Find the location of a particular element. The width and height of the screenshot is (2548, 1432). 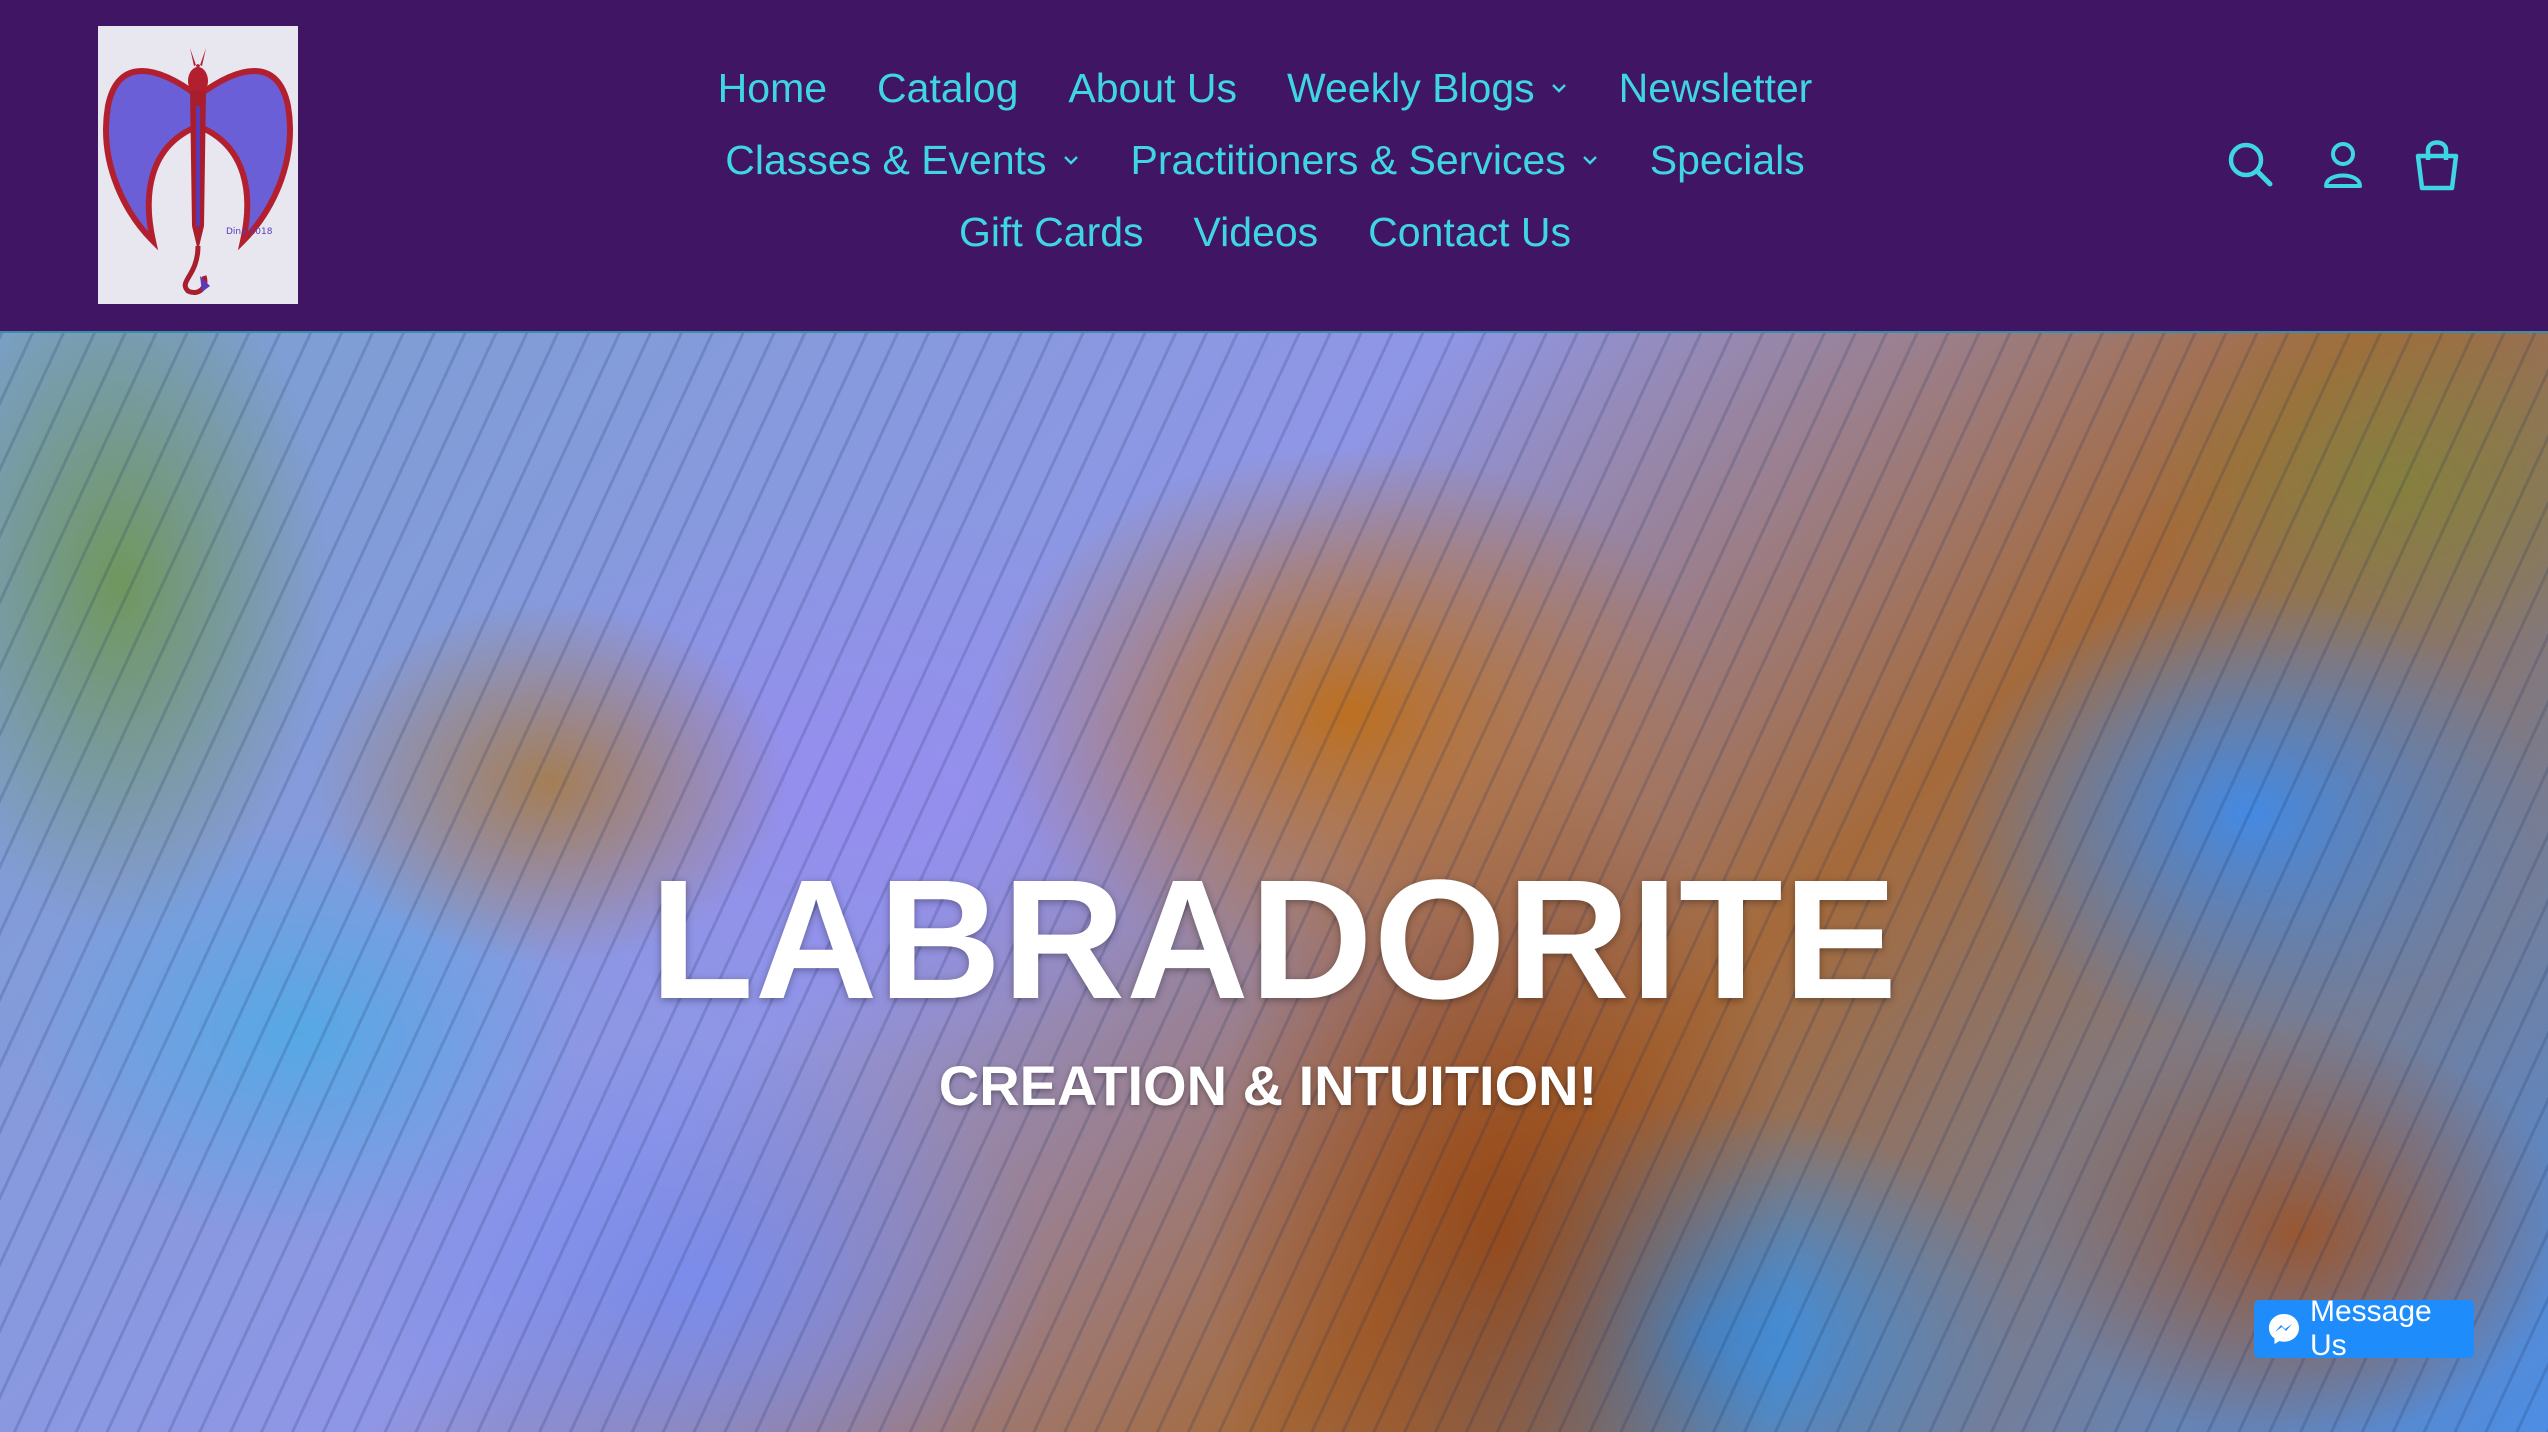

message-us-button: Message Us is located at coordinates (2364, 1328).